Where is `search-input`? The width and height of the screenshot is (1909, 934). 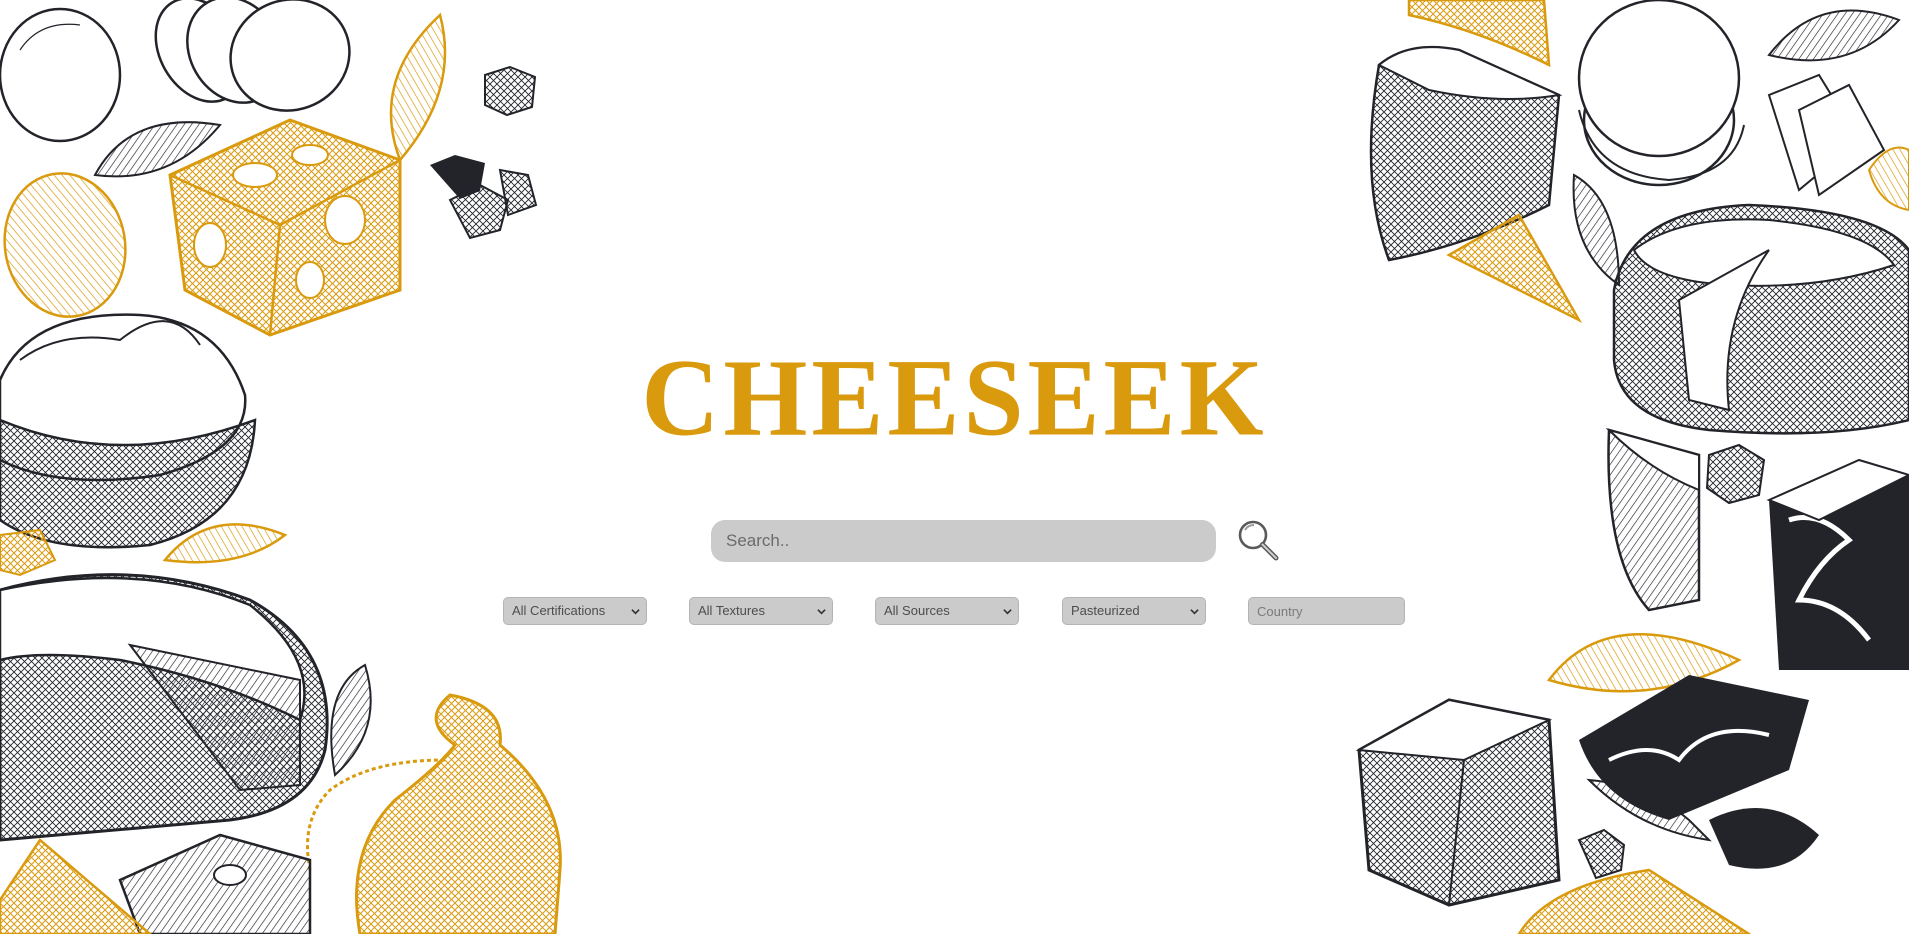 search-input is located at coordinates (963, 541).